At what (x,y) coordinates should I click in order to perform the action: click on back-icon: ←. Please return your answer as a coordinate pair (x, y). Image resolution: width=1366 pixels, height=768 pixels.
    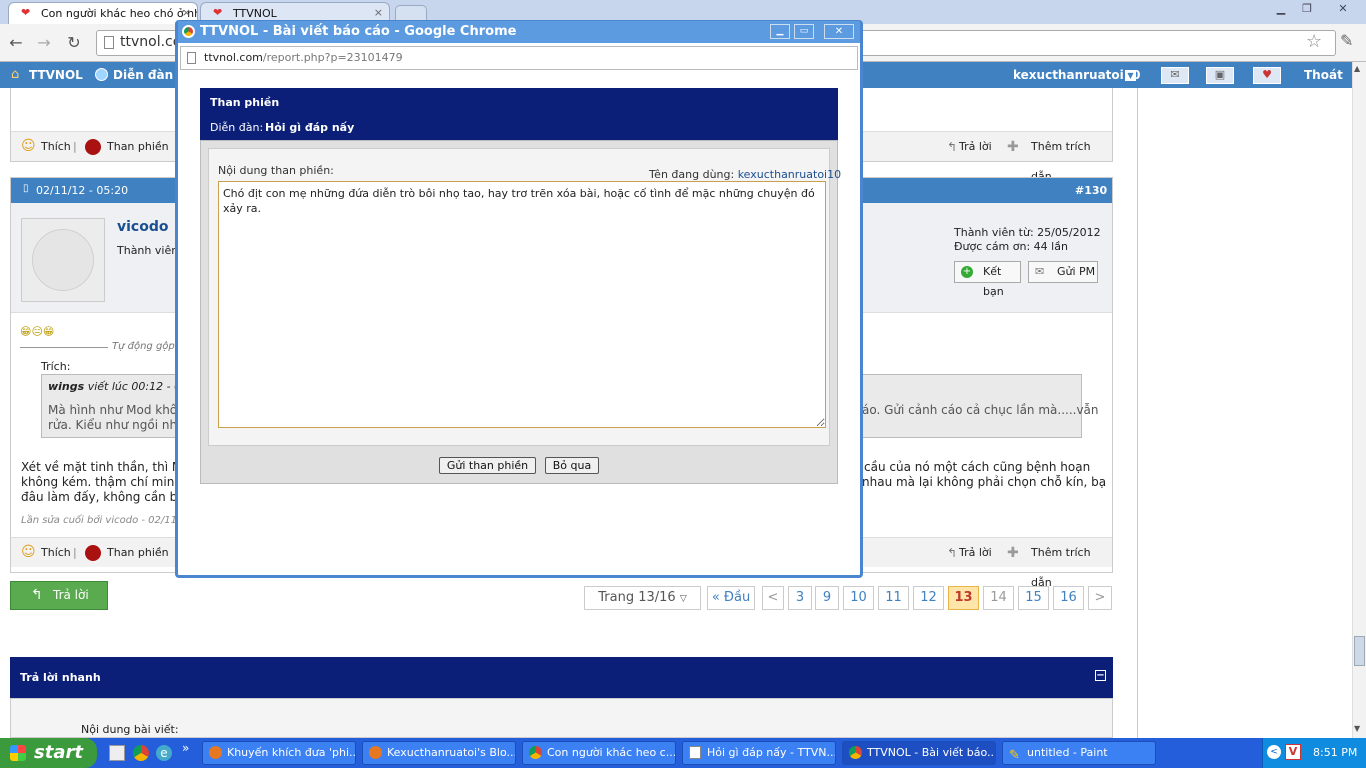
    Looking at the image, I should click on (16, 43).